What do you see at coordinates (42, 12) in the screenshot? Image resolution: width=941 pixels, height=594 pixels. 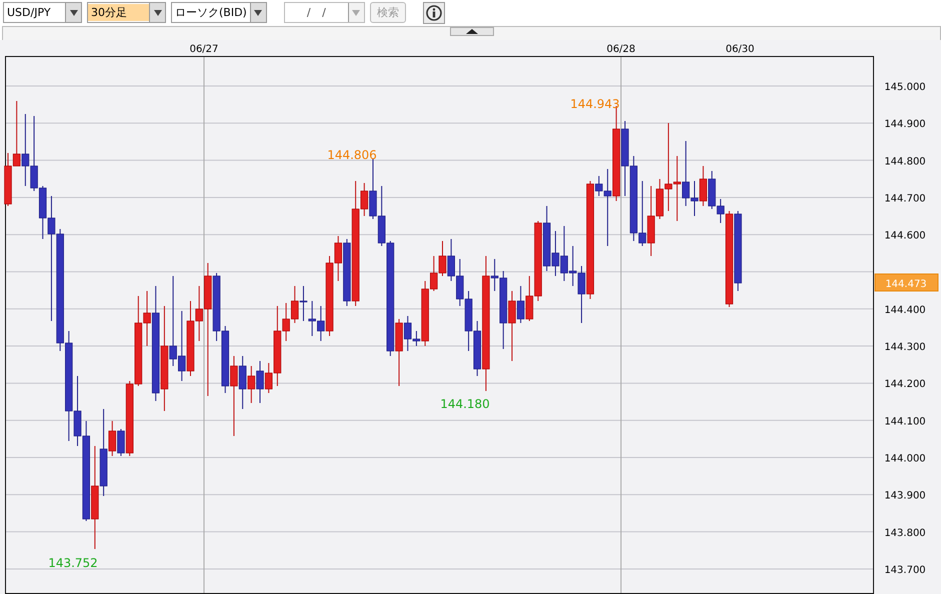 I see `currency-select: USD/JPY` at bounding box center [42, 12].